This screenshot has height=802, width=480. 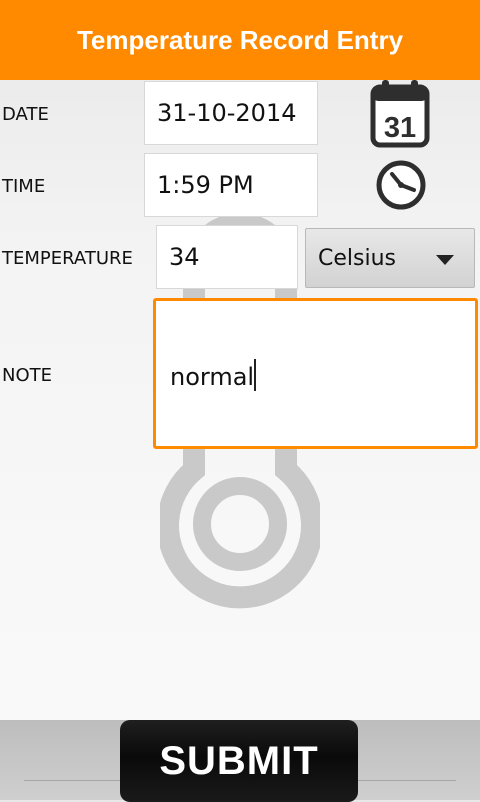 I want to click on dropdown-arrow-icon, so click(x=445, y=260).